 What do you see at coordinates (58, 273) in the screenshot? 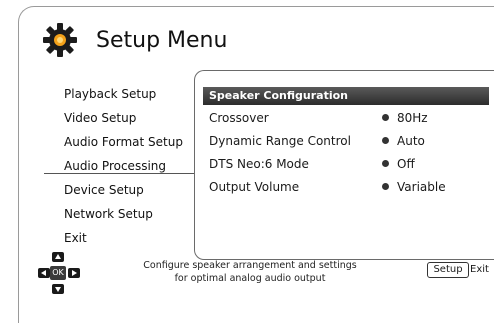
I see `ok-button-icon: OK` at bounding box center [58, 273].